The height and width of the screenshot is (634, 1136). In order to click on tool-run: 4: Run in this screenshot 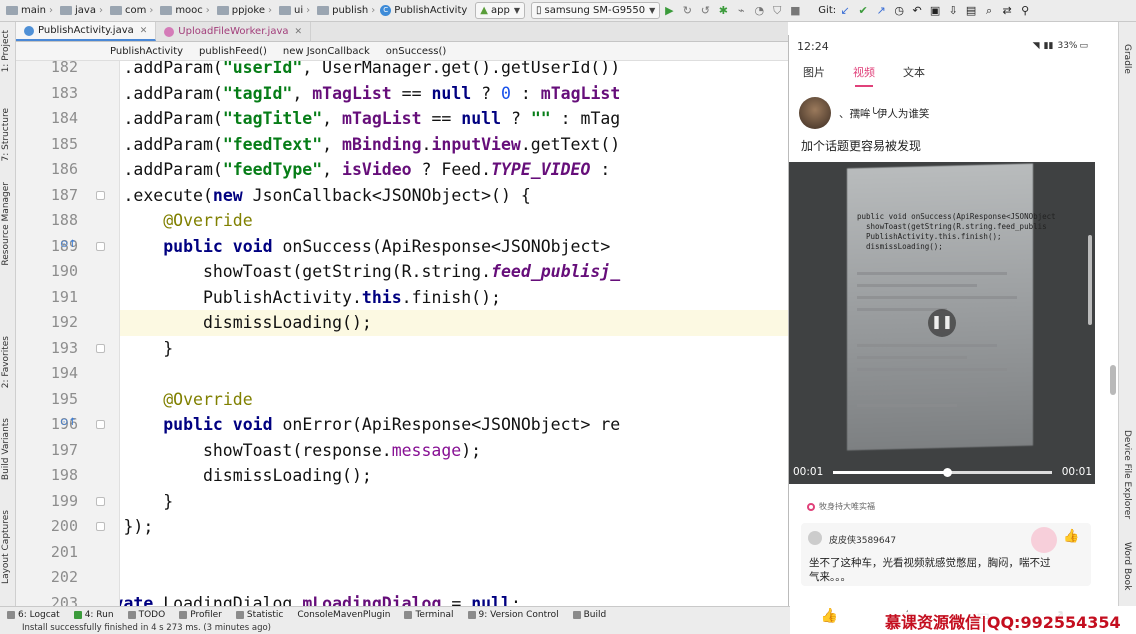, I will do `click(93, 615)`.